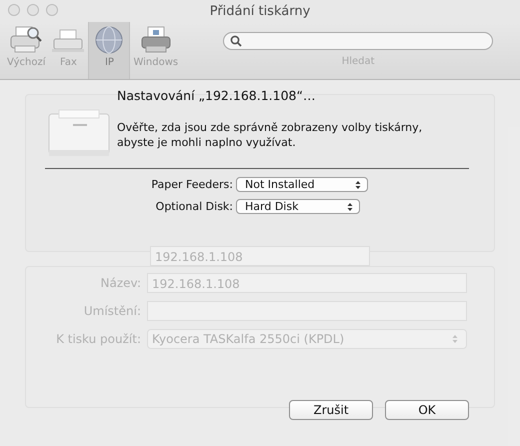 This screenshot has height=446, width=520. What do you see at coordinates (302, 184) in the screenshot?
I see `option-popup: Not Installed` at bounding box center [302, 184].